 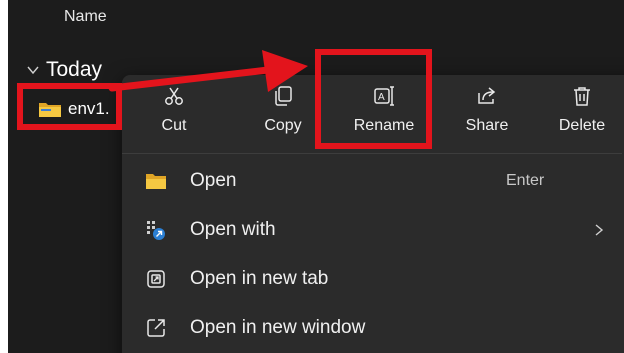 I want to click on file-name: env1., so click(x=89, y=108).